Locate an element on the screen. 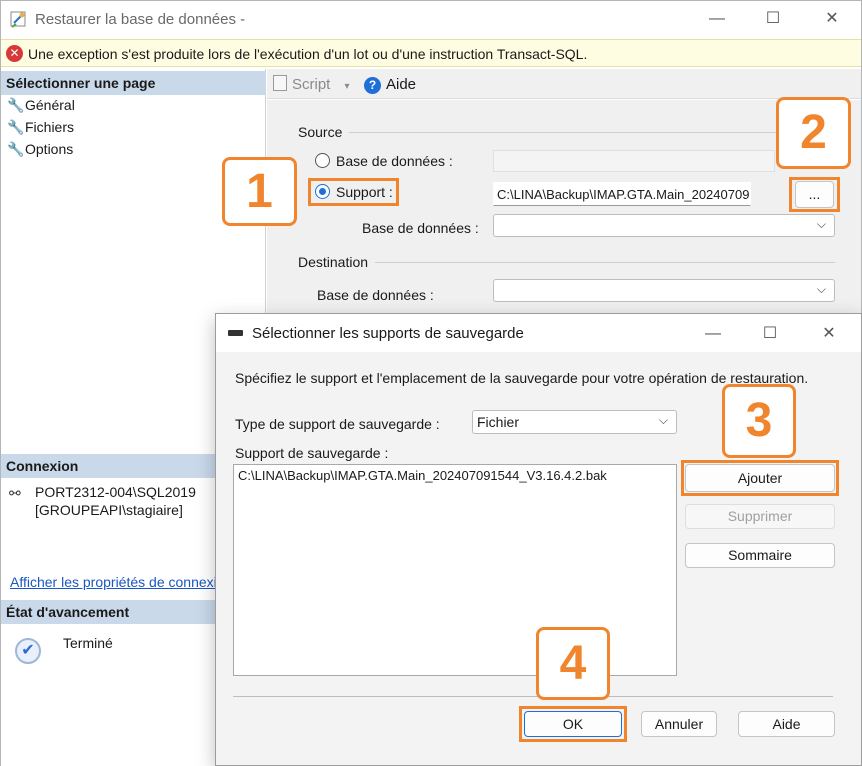  cancel-button: Annuler is located at coordinates (679, 724).